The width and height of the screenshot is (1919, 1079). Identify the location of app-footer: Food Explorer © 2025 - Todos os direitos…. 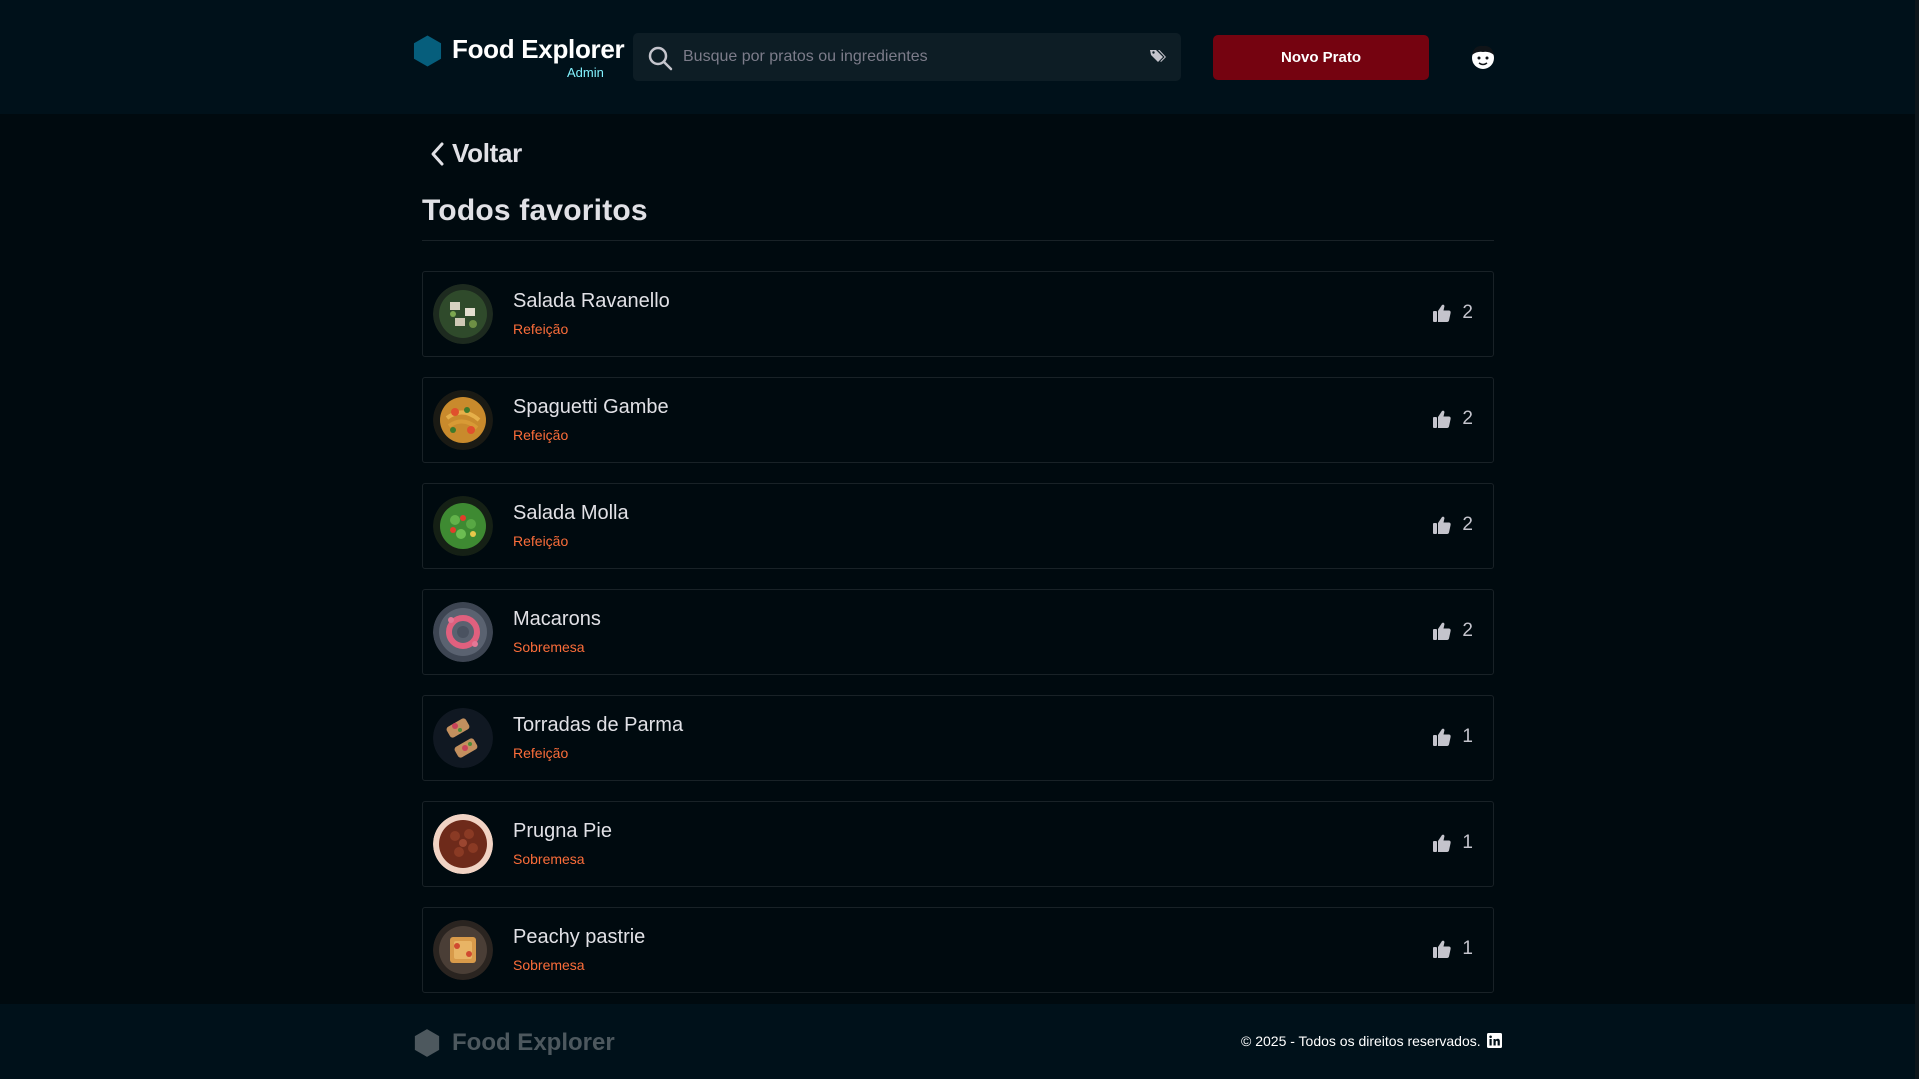
(957, 1041).